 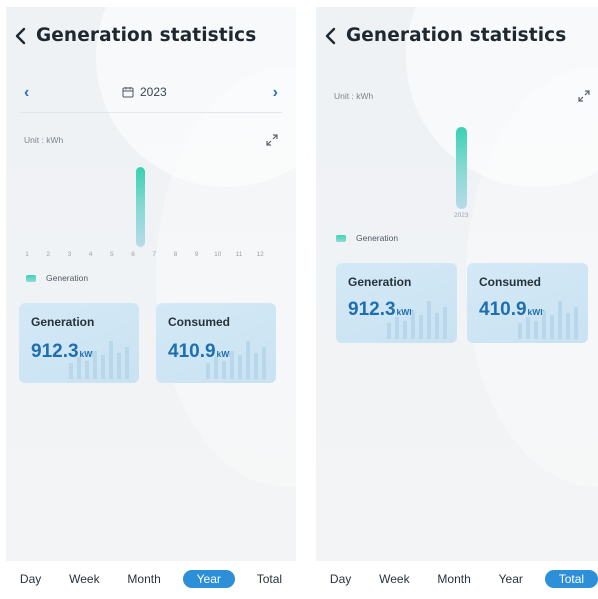 I want to click on x-tick-label: 12, so click(x=260, y=254).